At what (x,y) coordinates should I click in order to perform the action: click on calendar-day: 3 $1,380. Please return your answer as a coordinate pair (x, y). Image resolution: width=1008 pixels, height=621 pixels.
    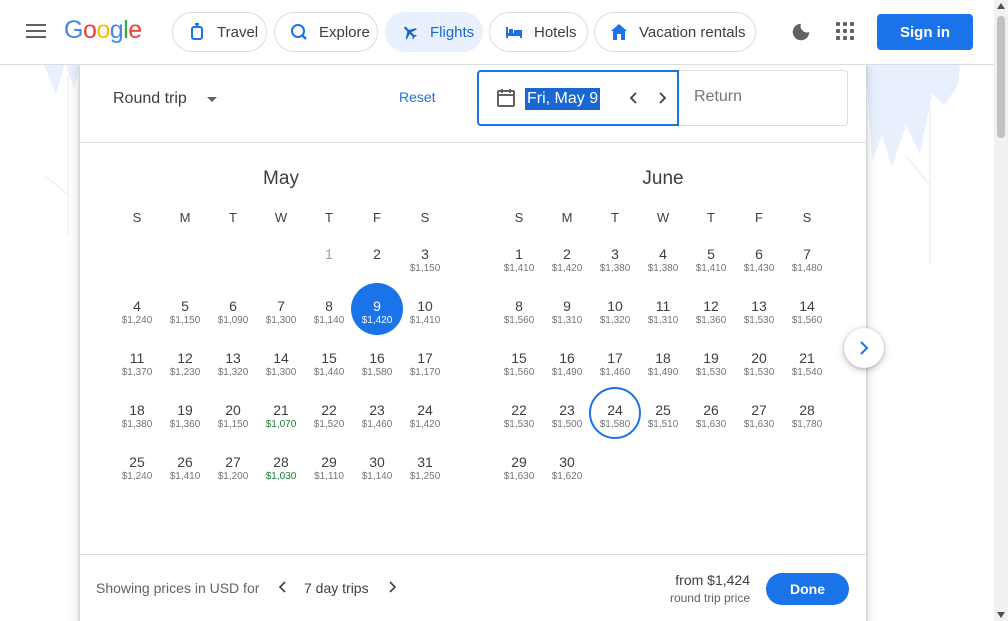
    Looking at the image, I should click on (615, 269).